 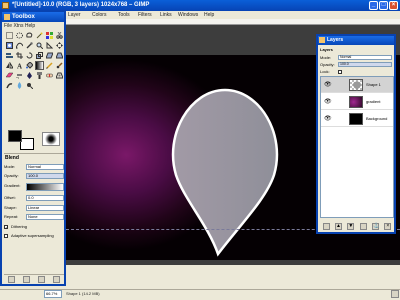 What do you see at coordinates (19, 85) in the screenshot?
I see `blur-icon` at bounding box center [19, 85].